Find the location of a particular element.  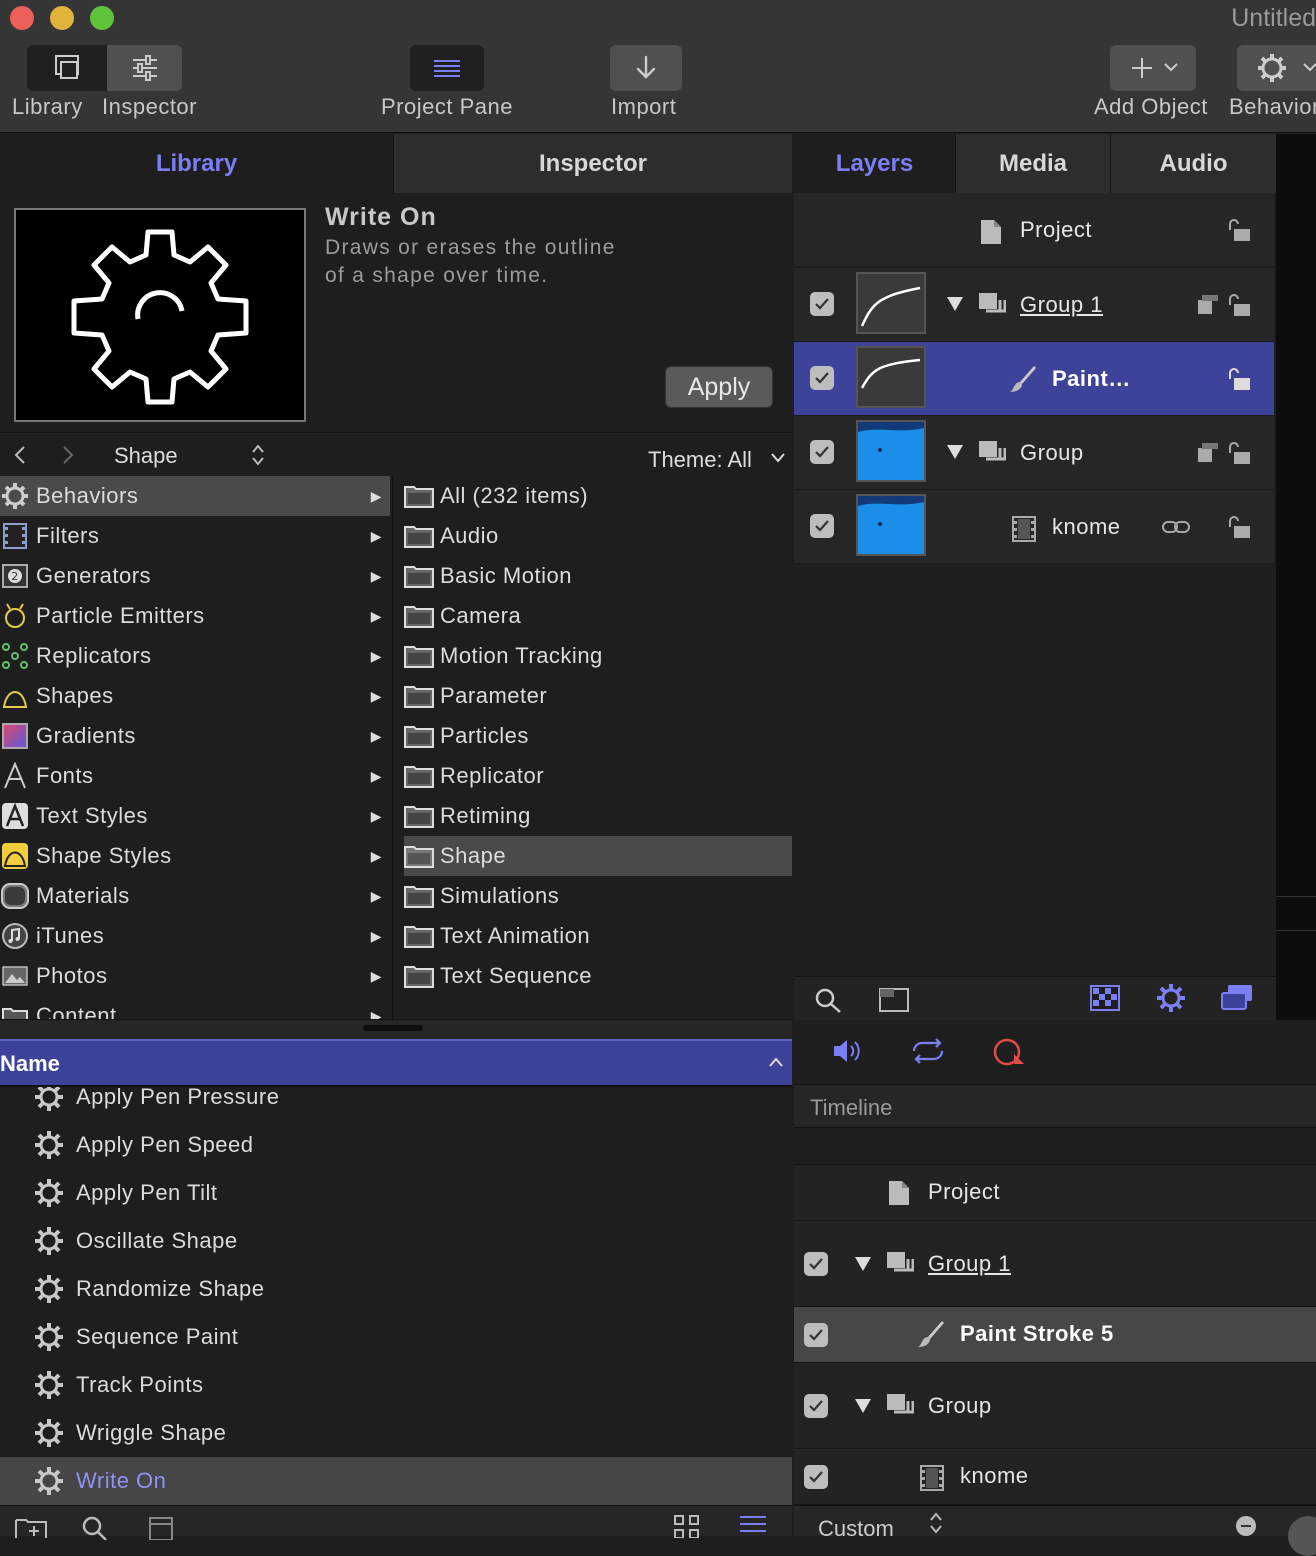

layer-row-group-1: Group 1 is located at coordinates (1034, 305).